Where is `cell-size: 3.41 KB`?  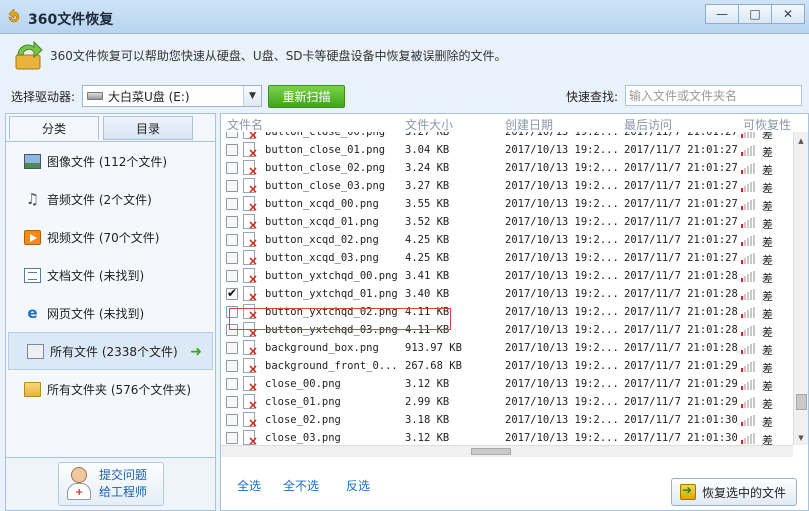 cell-size: 3.41 KB is located at coordinates (427, 276).